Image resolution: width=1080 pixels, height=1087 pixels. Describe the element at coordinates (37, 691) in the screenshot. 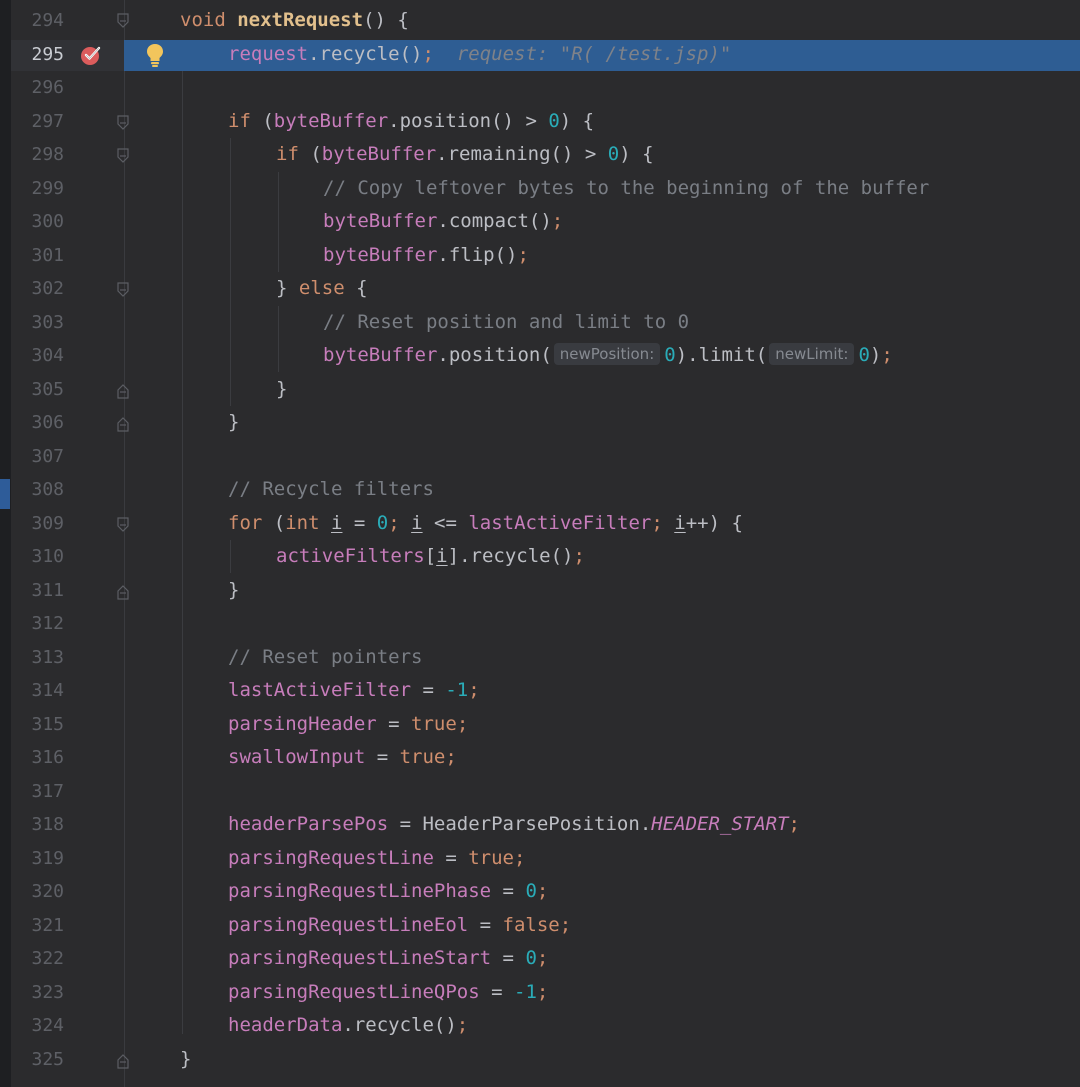

I see `line-number: 314` at that location.